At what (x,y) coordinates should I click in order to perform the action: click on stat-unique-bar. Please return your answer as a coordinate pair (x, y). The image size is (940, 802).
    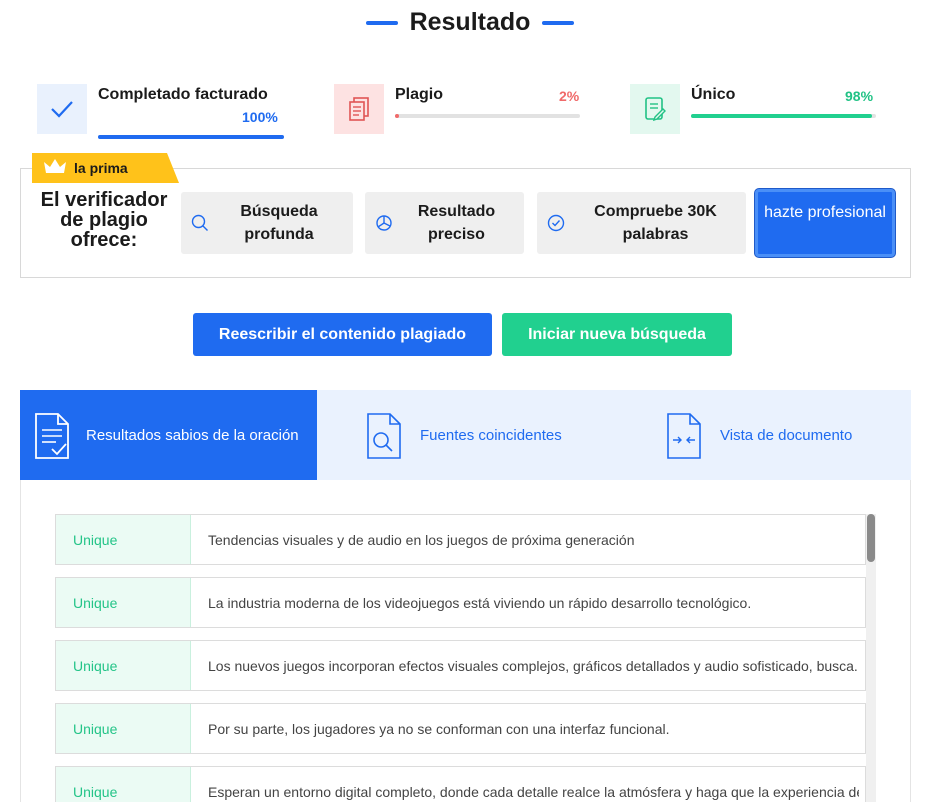
    Looking at the image, I should click on (783, 116).